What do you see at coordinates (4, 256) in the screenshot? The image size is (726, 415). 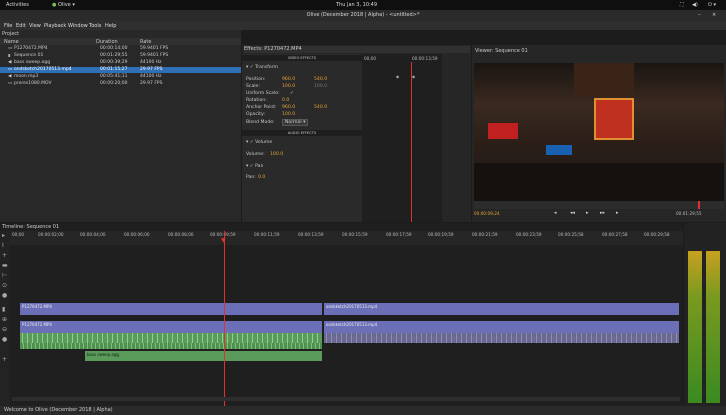 I see `ripple-tool-icon: +` at bounding box center [4, 256].